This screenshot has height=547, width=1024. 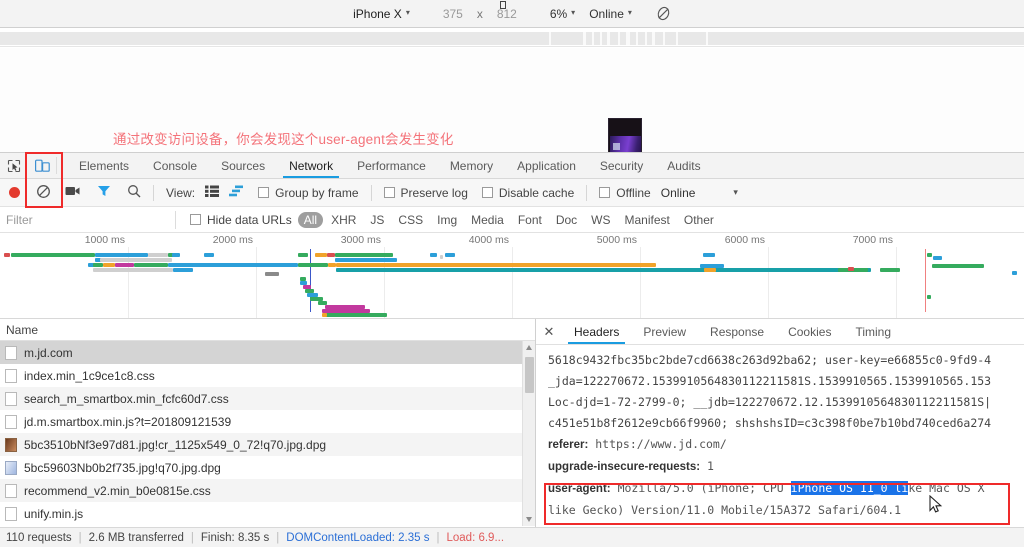 I want to click on tab-application: Application, so click(x=546, y=165).